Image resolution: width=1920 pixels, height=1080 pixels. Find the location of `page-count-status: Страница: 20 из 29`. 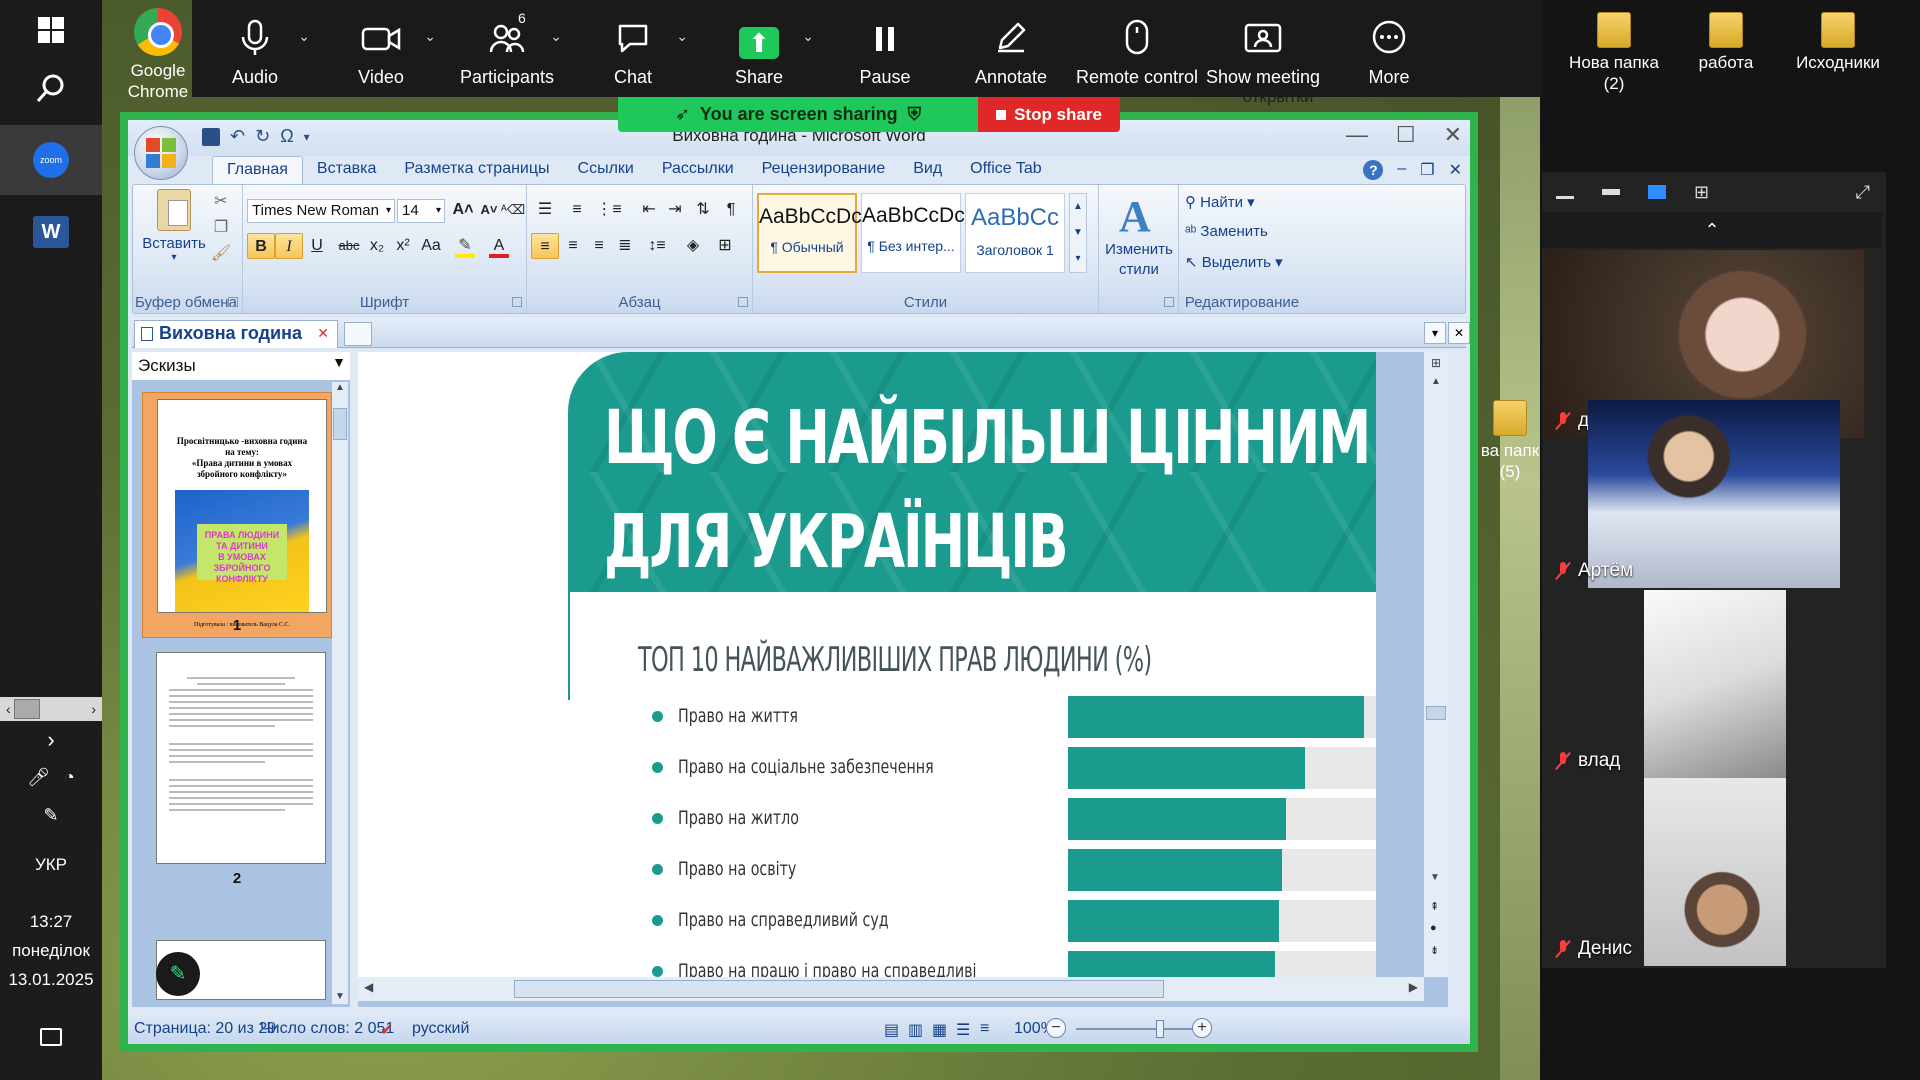

page-count-status: Страница: 20 из 29 is located at coordinates (205, 1029).